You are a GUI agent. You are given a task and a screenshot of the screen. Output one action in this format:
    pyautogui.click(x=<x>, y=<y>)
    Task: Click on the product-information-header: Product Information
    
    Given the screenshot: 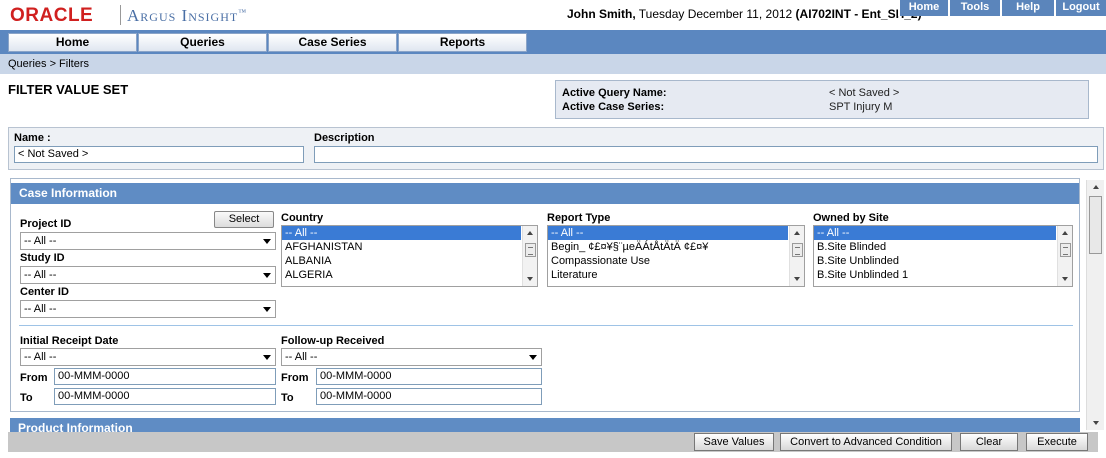 What is the action you would take?
    pyautogui.click(x=545, y=425)
    